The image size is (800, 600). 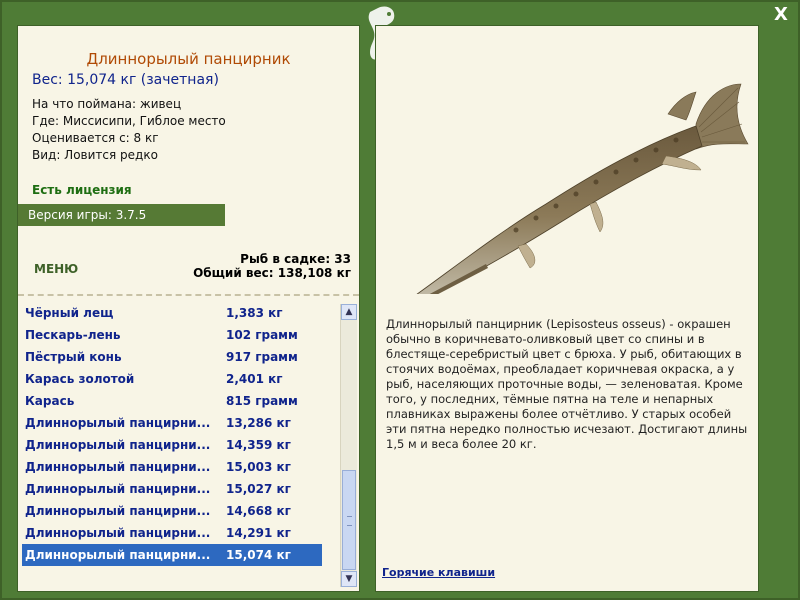 I want to click on catch-item-name: Пескарь-лень, so click(x=73, y=335).